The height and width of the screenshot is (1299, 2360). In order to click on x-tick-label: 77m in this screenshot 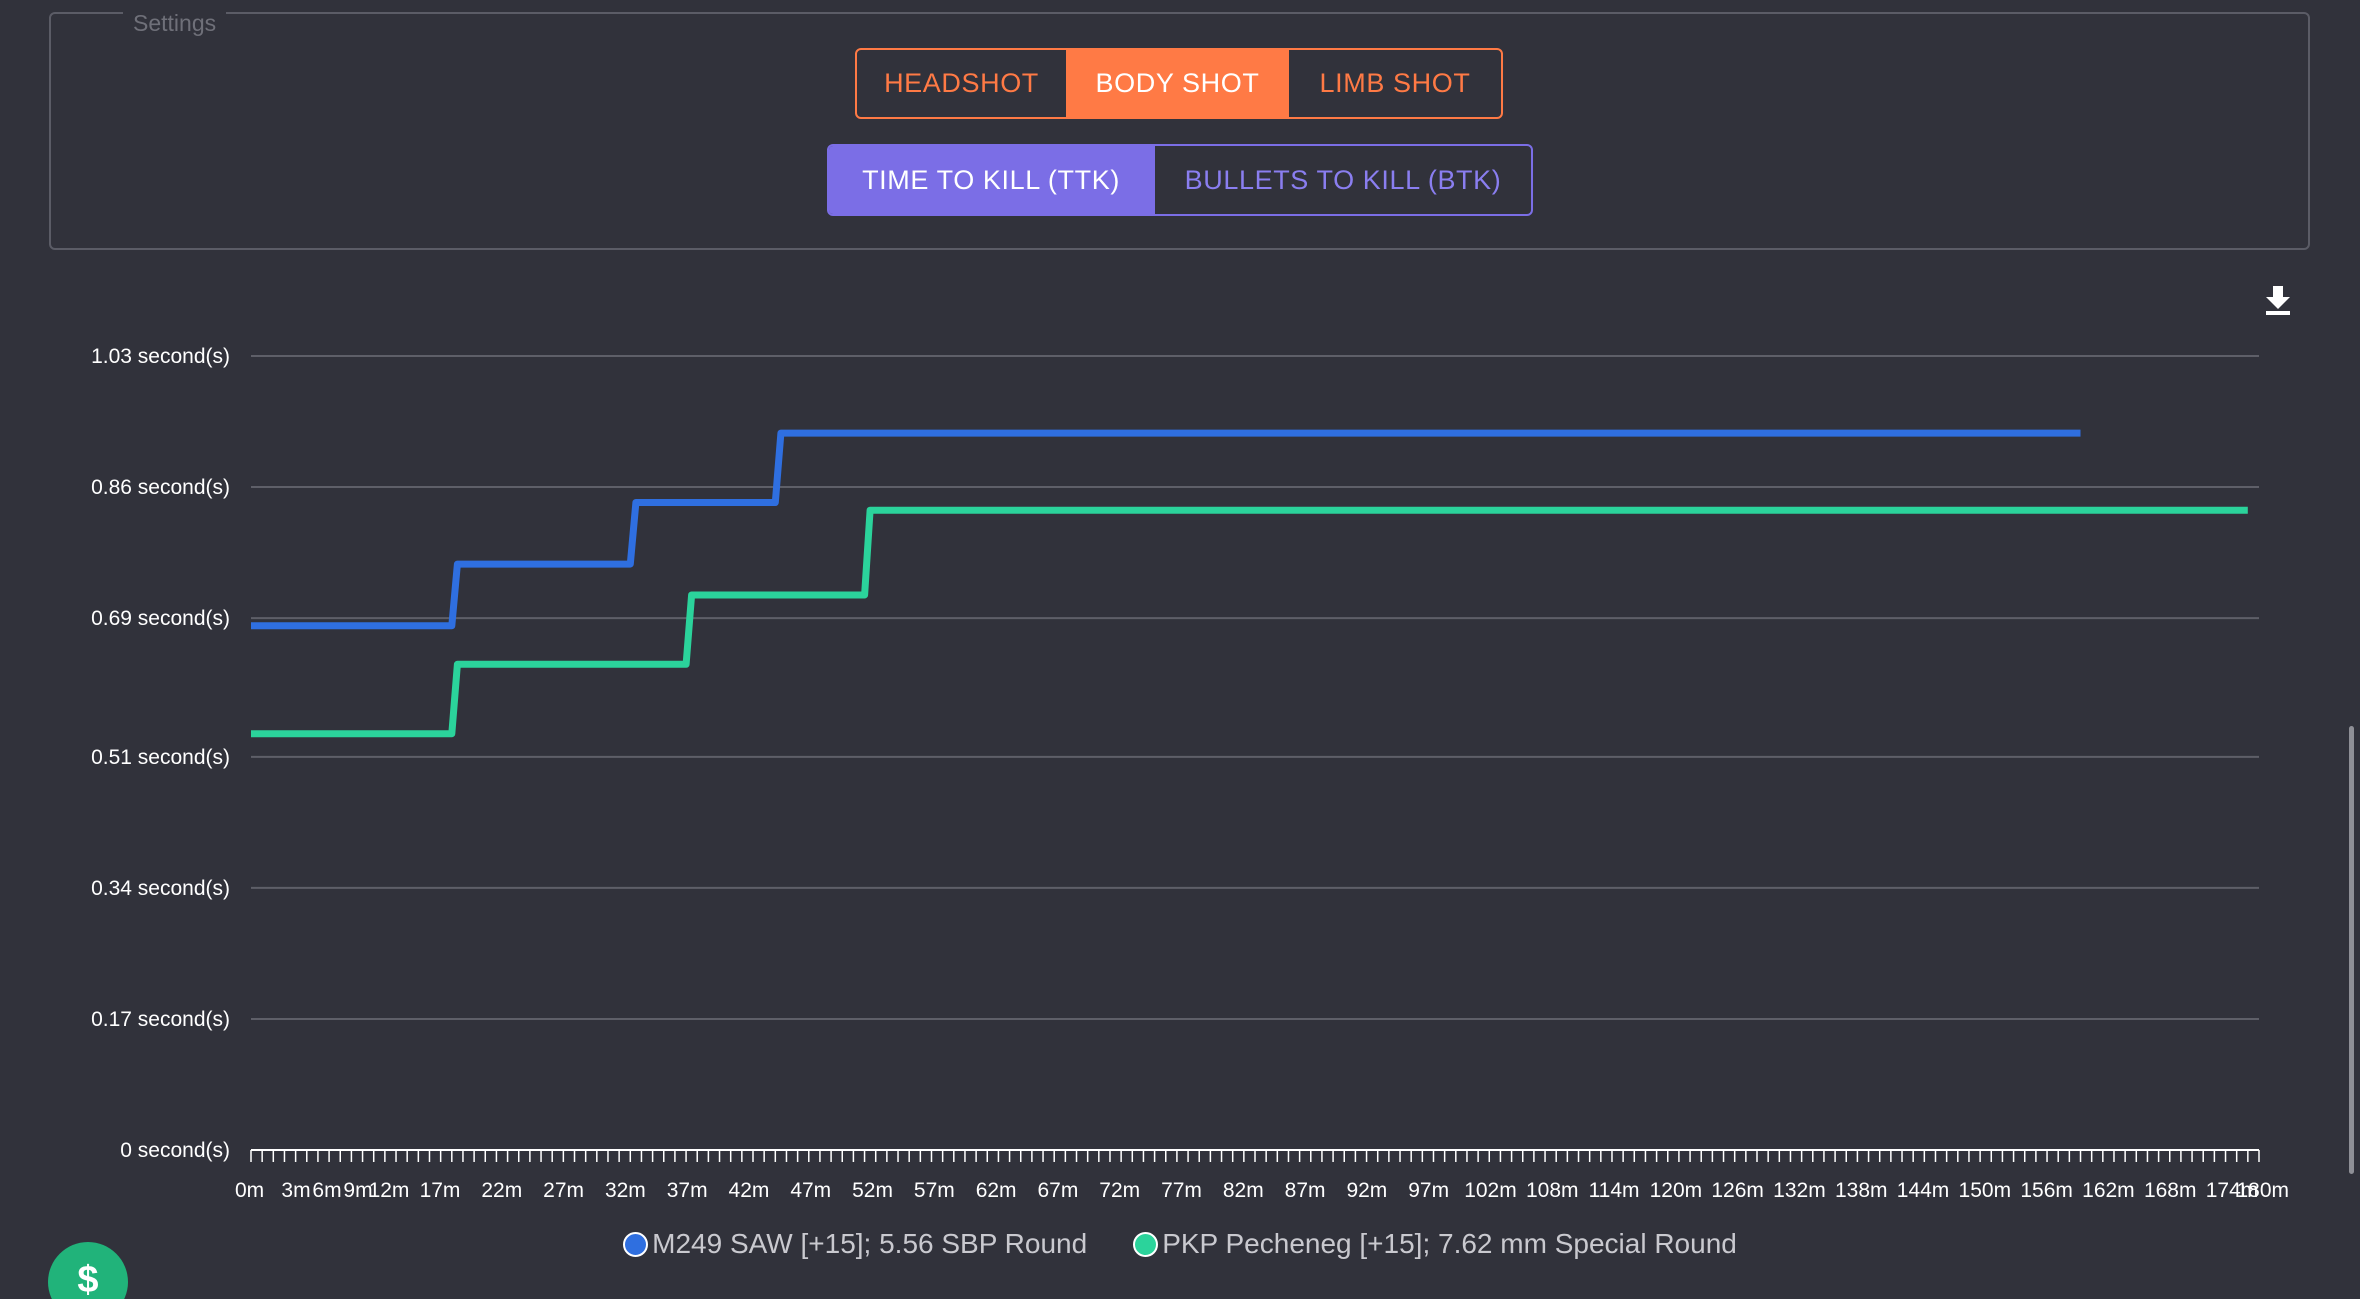, I will do `click(1181, 1190)`.